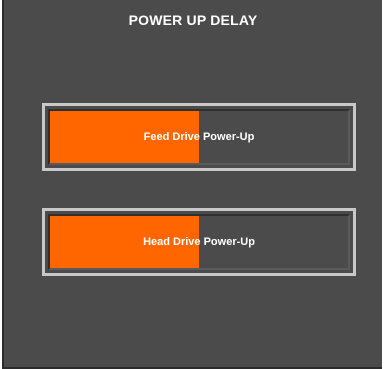 The height and width of the screenshot is (369, 384). I want to click on head-drive-progress-track: Head Drive Power-Up, so click(199, 242).